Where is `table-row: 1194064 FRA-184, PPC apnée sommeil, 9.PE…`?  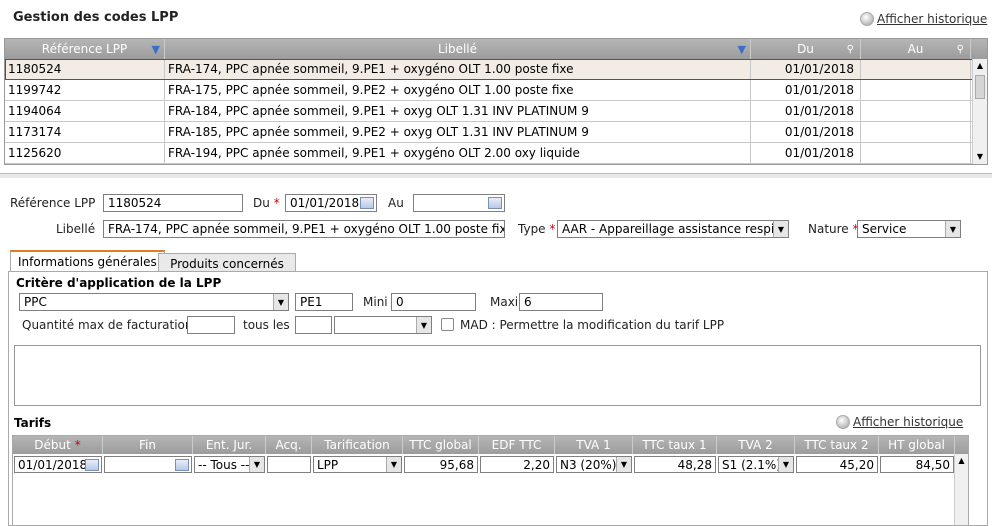 table-row: 1194064 FRA-184, PPC apnée sommeil, 9.PE… is located at coordinates (496, 111).